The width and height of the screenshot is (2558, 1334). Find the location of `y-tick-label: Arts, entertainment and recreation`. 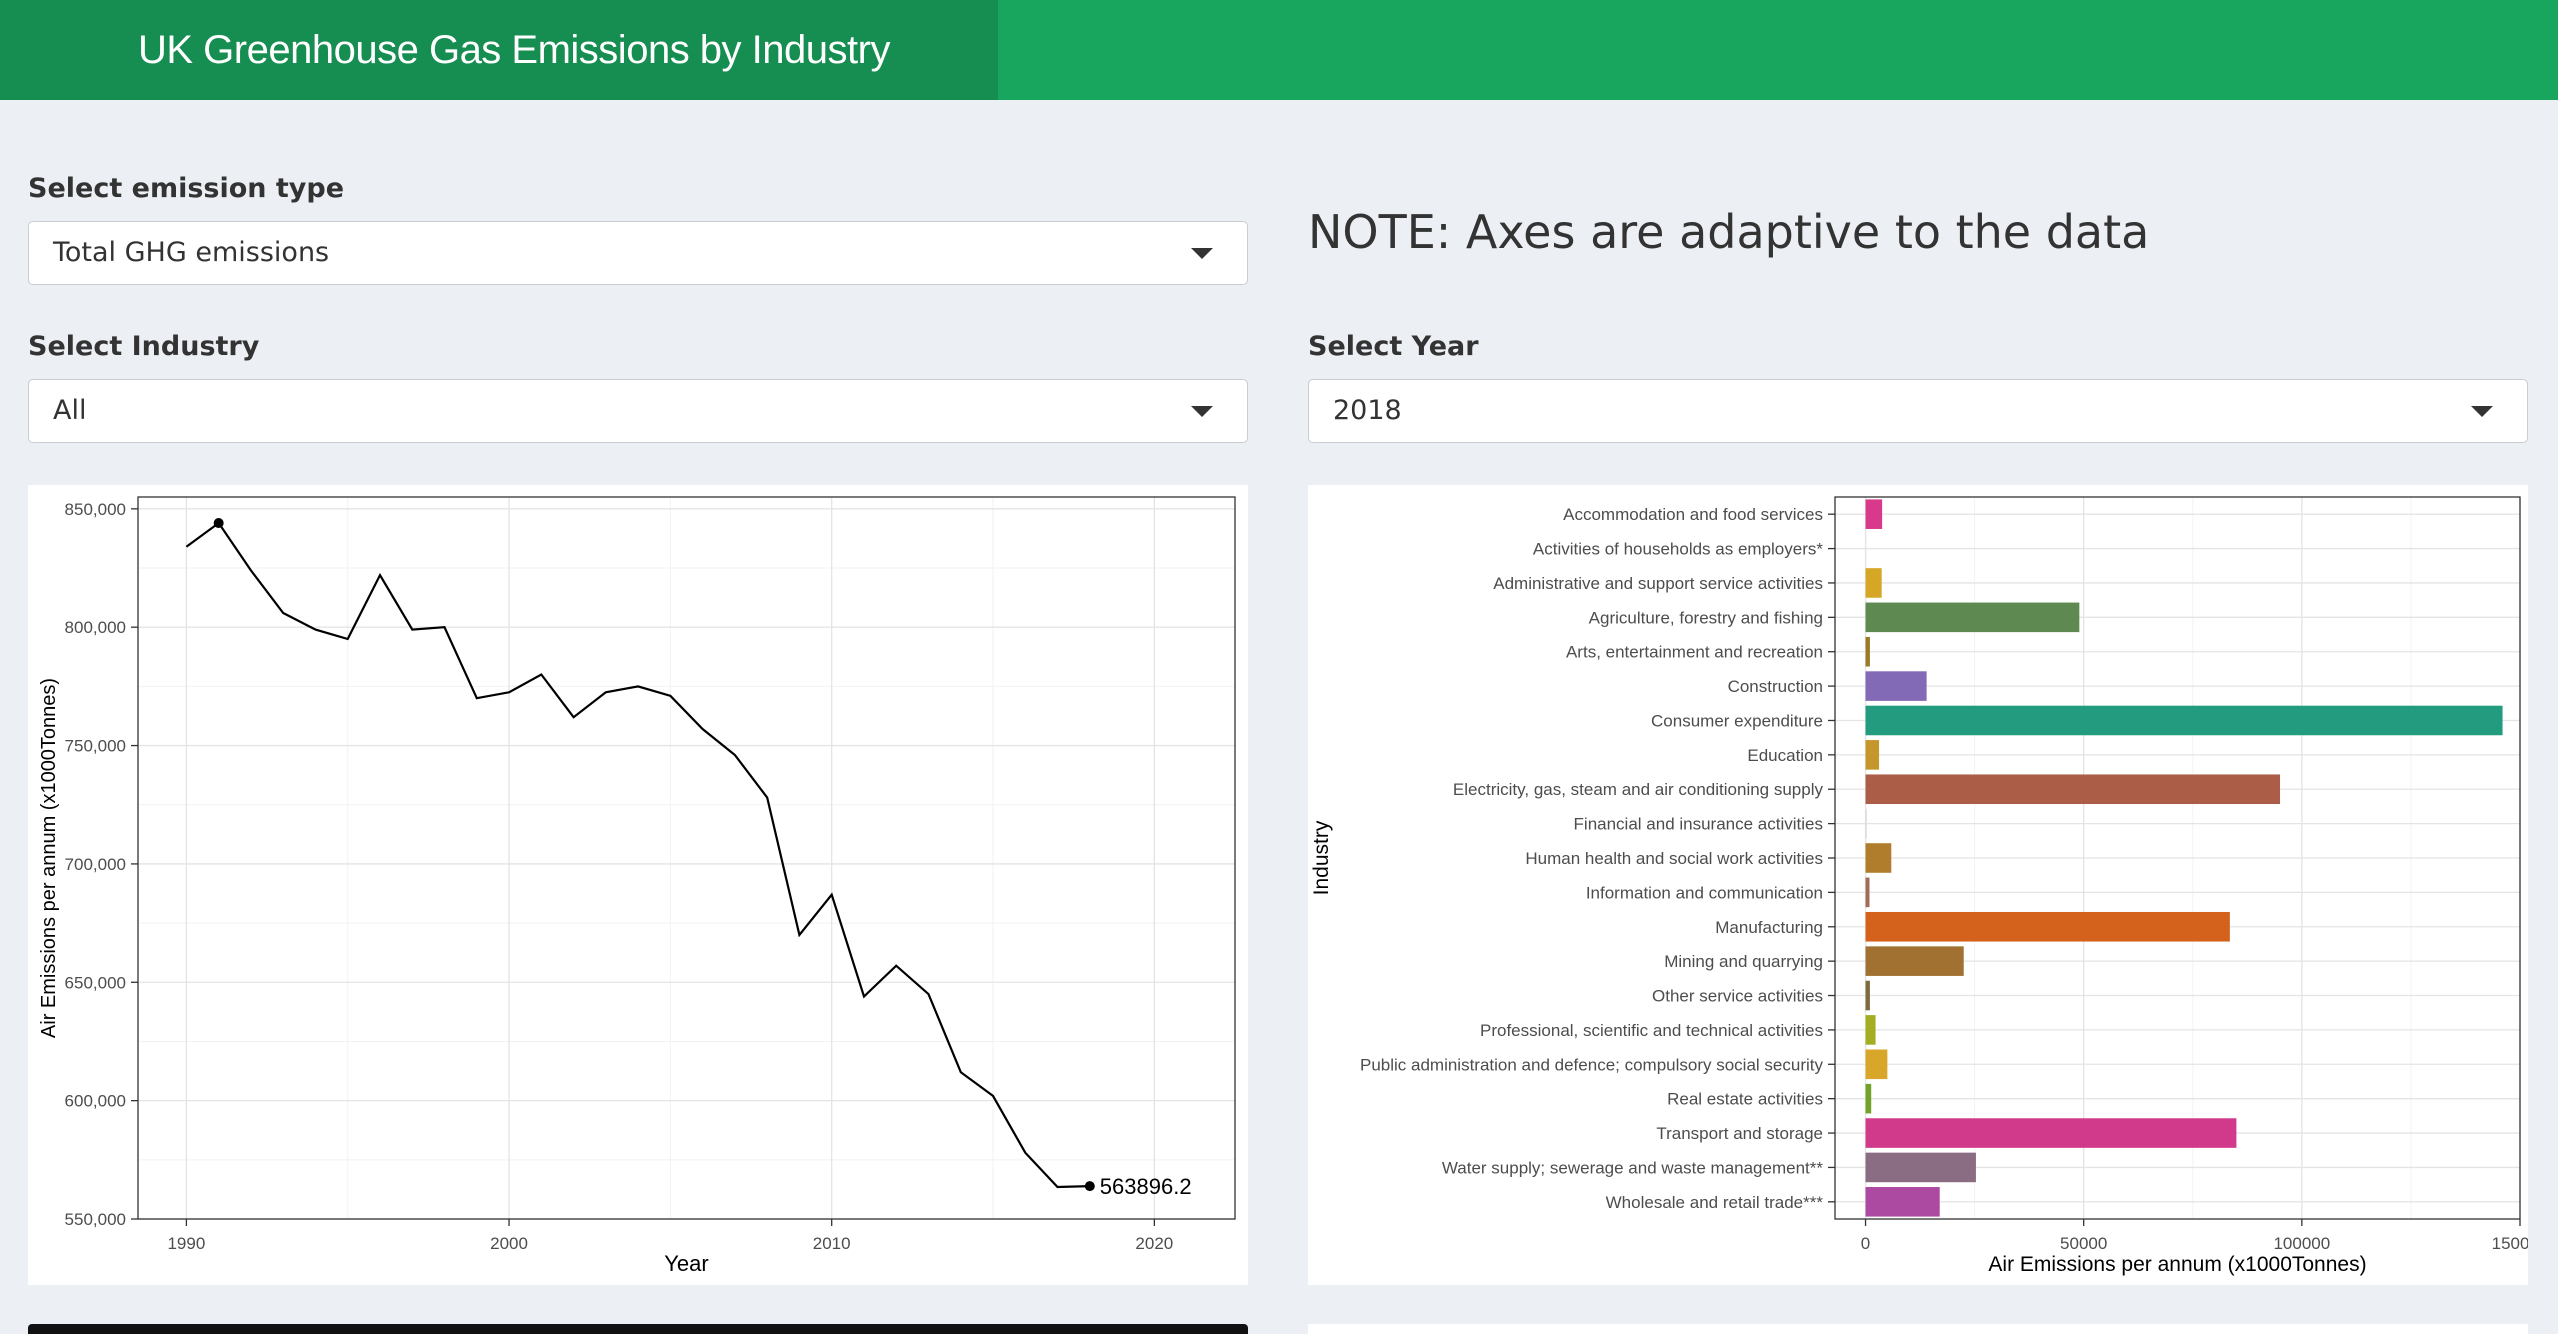

y-tick-label: Arts, entertainment and recreation is located at coordinates (1694, 652).